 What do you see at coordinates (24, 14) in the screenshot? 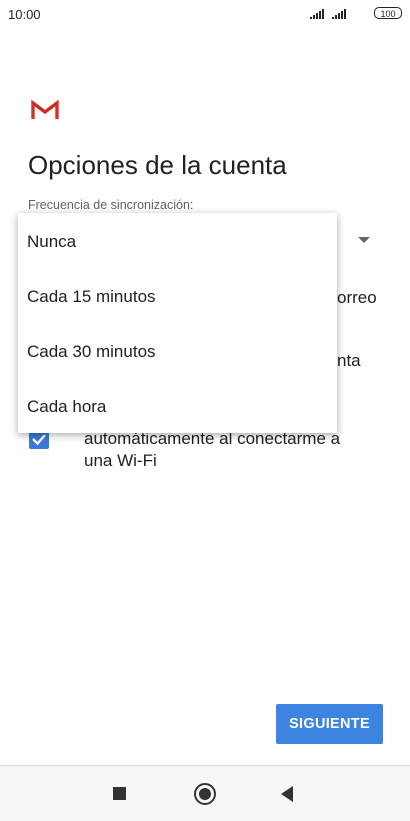
I see `status-time: 10:00` at bounding box center [24, 14].